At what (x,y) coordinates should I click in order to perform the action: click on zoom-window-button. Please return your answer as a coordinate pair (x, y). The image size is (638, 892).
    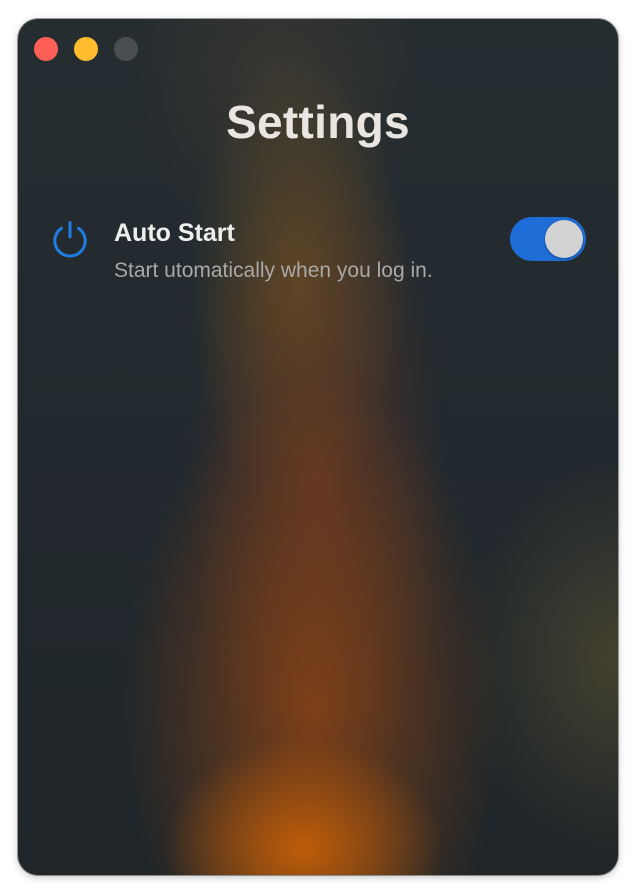
    Looking at the image, I should click on (126, 49).